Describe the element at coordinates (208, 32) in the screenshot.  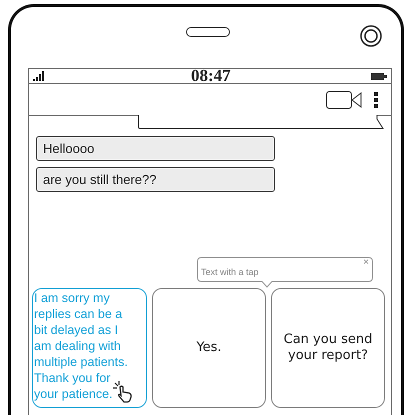
I see `earpiece-icon` at that location.